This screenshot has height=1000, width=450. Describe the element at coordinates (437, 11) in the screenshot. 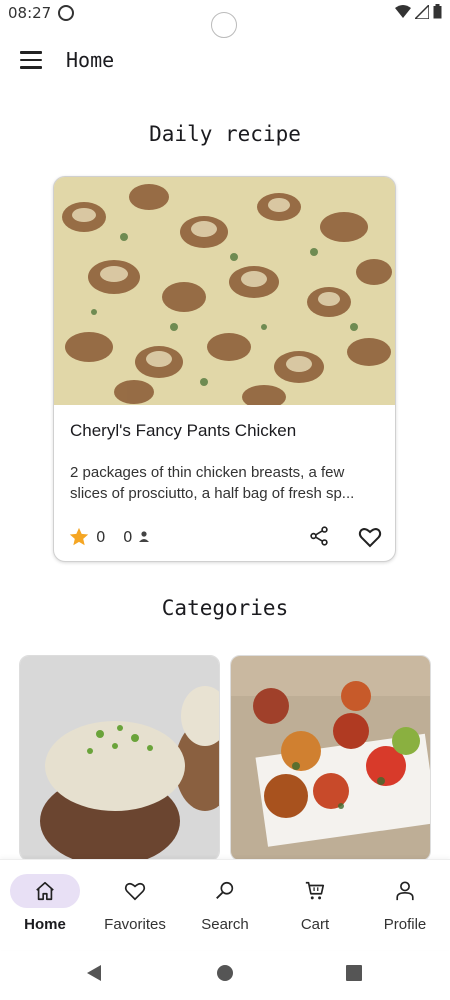

I see `battery-icon` at that location.